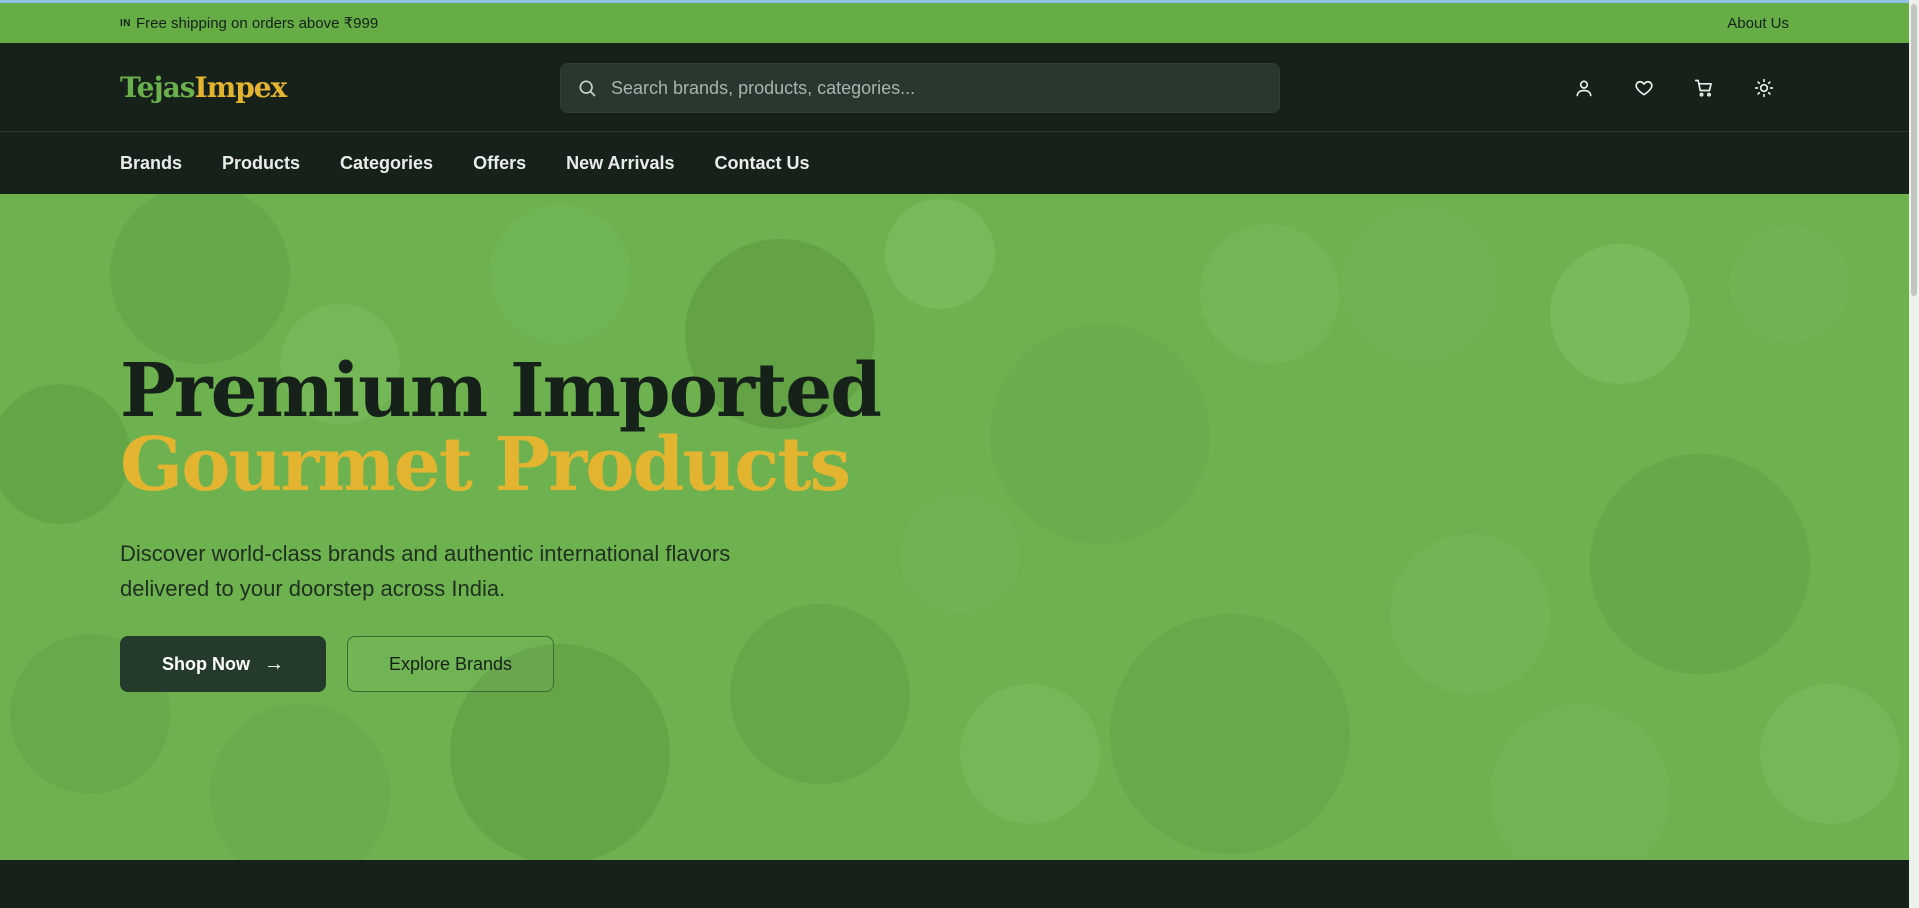  I want to click on shop-now-button: Shop Now →, so click(223, 664).